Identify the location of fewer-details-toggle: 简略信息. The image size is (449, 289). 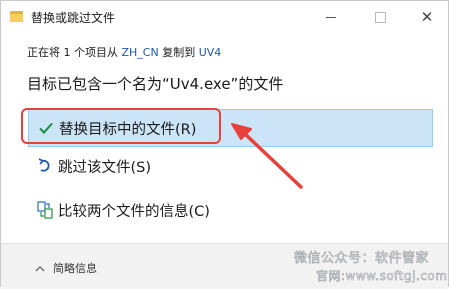
(66, 268).